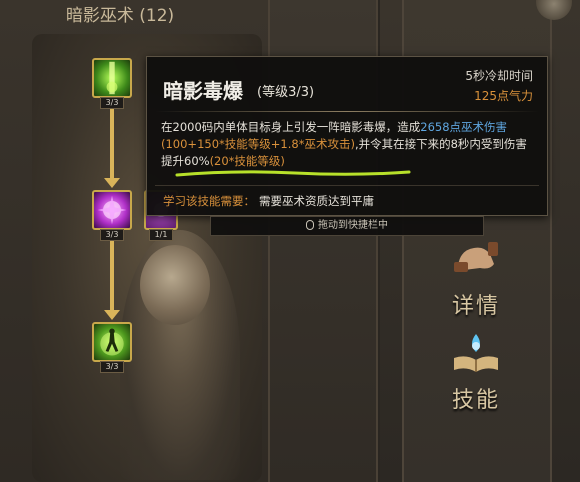 This screenshot has width=580, height=482. What do you see at coordinates (247, 161) in the screenshot?
I see `desc-scaling: (20*技能等级)` at bounding box center [247, 161].